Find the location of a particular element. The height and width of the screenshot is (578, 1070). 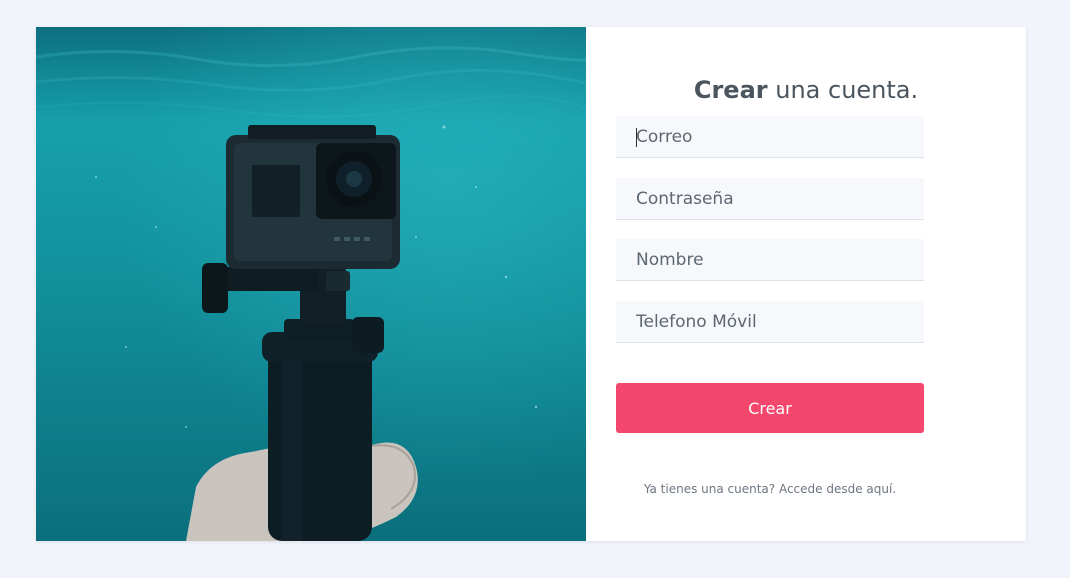

name-field is located at coordinates (770, 260).